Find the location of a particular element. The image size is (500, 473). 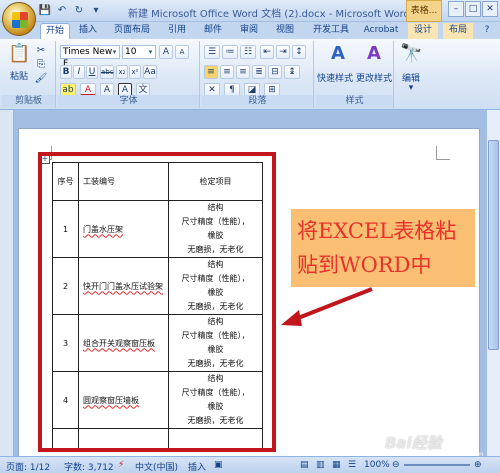

justify-icon: ≣ is located at coordinates (259, 72).